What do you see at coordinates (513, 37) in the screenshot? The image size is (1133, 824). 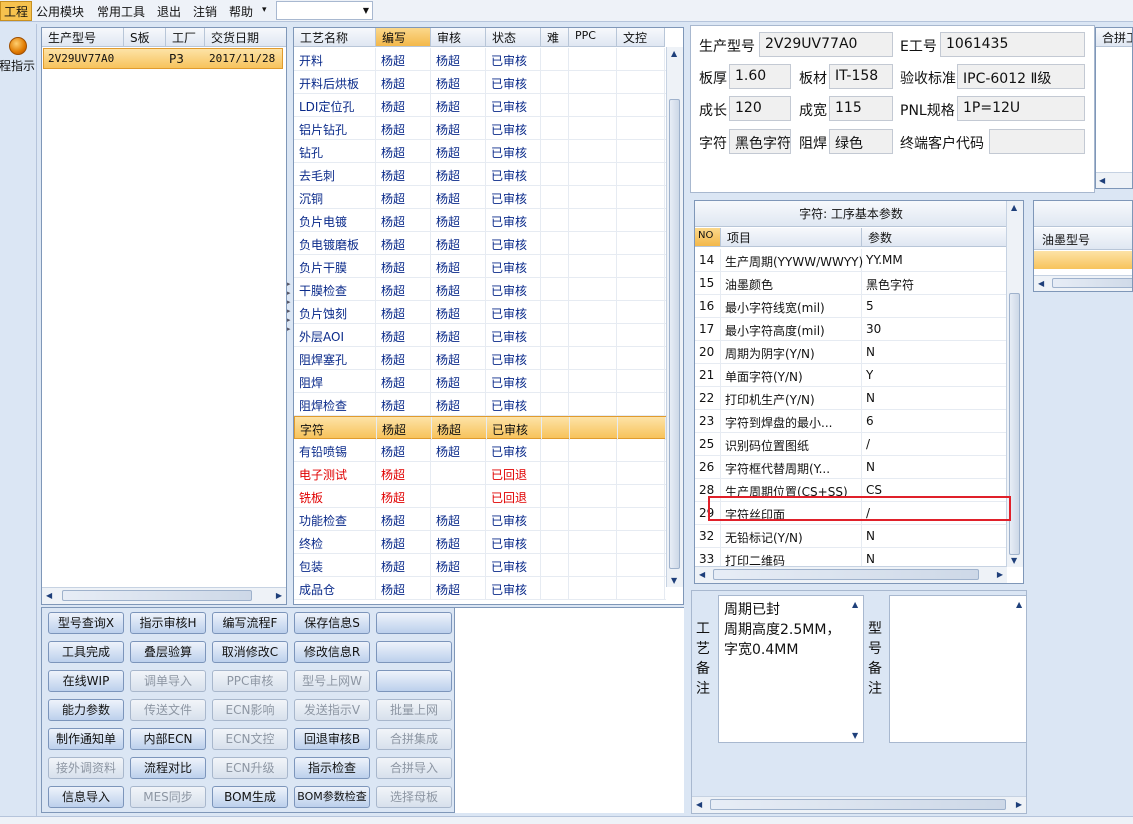 I see `process-header-status: 状态` at bounding box center [513, 37].